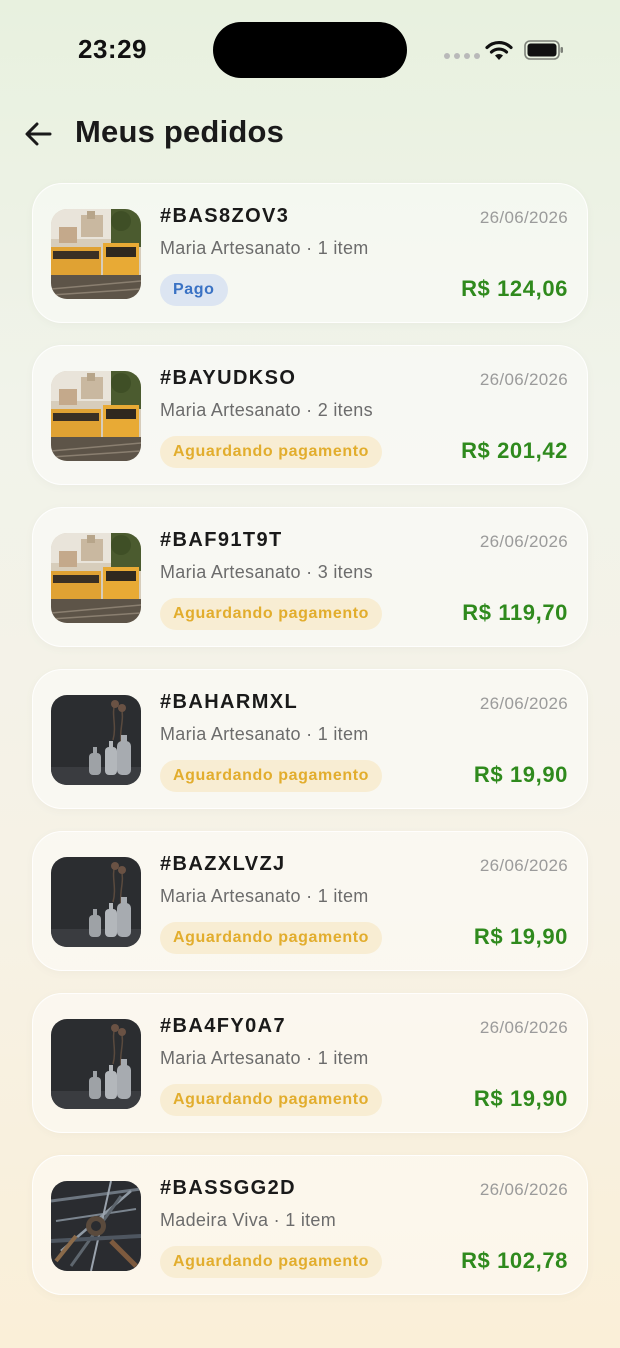 This screenshot has width=620, height=1348. Describe the element at coordinates (225, 216) in the screenshot. I see `order-code: #BAS8ZOV3` at that location.